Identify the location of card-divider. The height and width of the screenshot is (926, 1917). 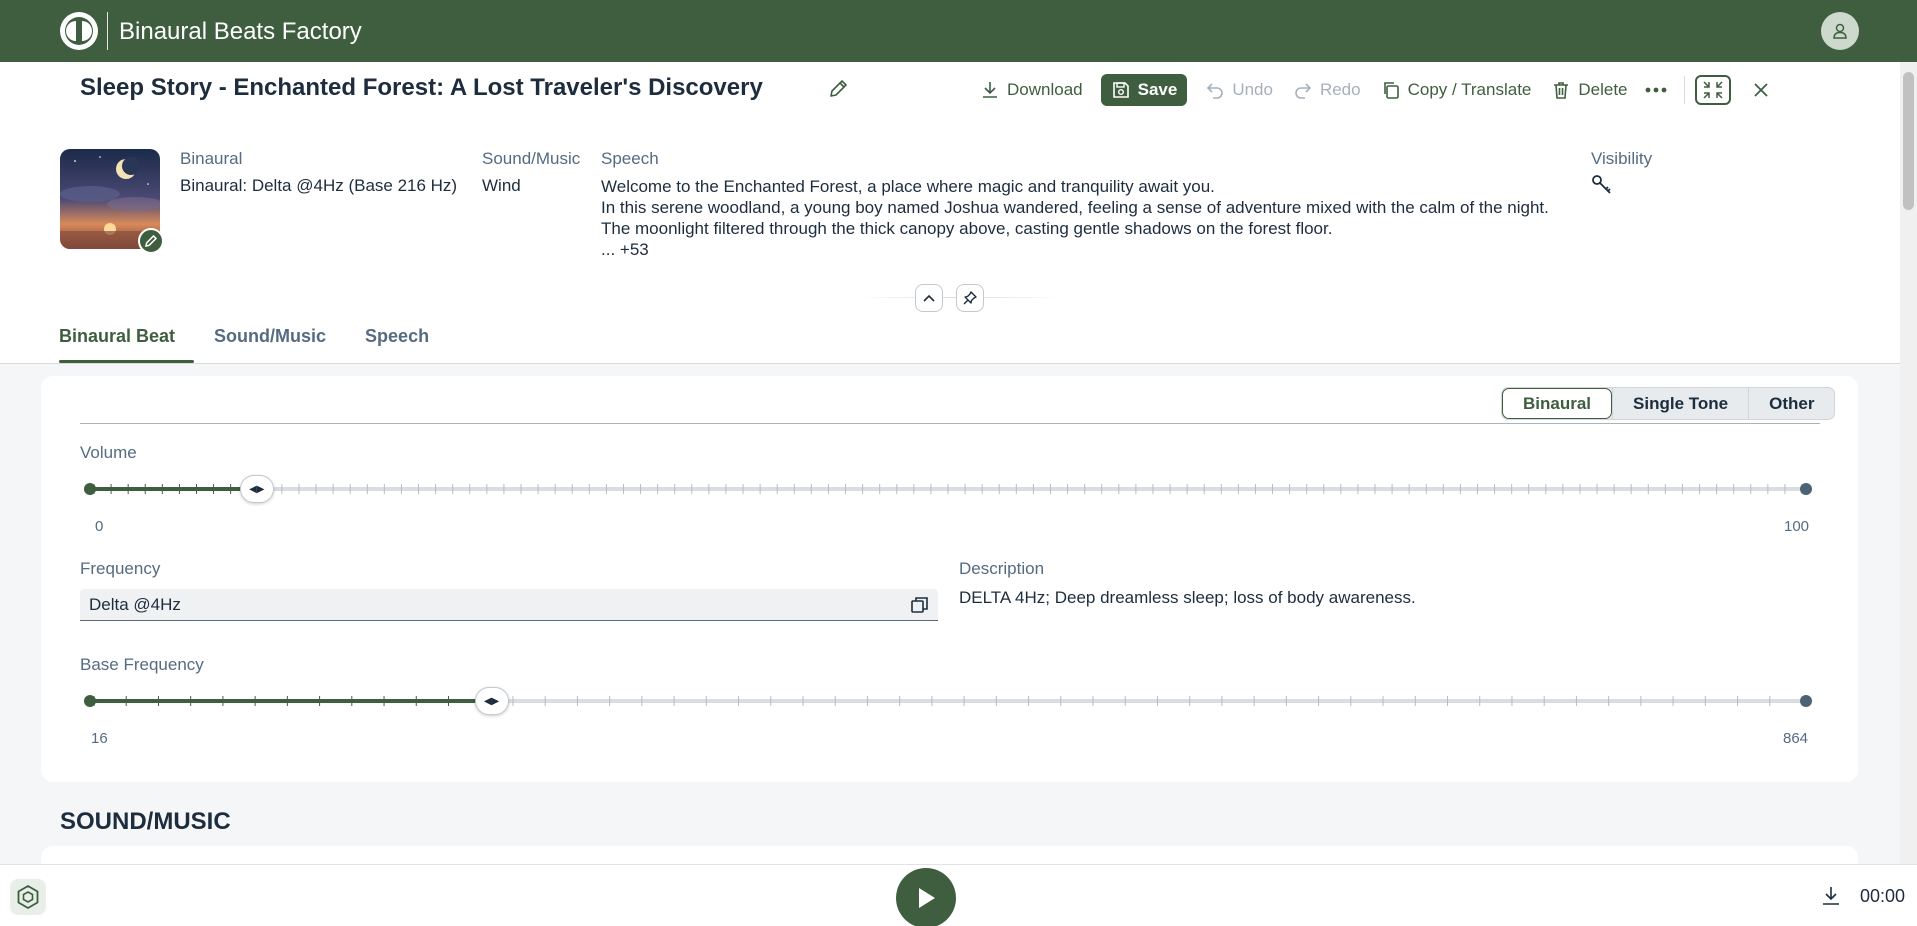
(950, 423).